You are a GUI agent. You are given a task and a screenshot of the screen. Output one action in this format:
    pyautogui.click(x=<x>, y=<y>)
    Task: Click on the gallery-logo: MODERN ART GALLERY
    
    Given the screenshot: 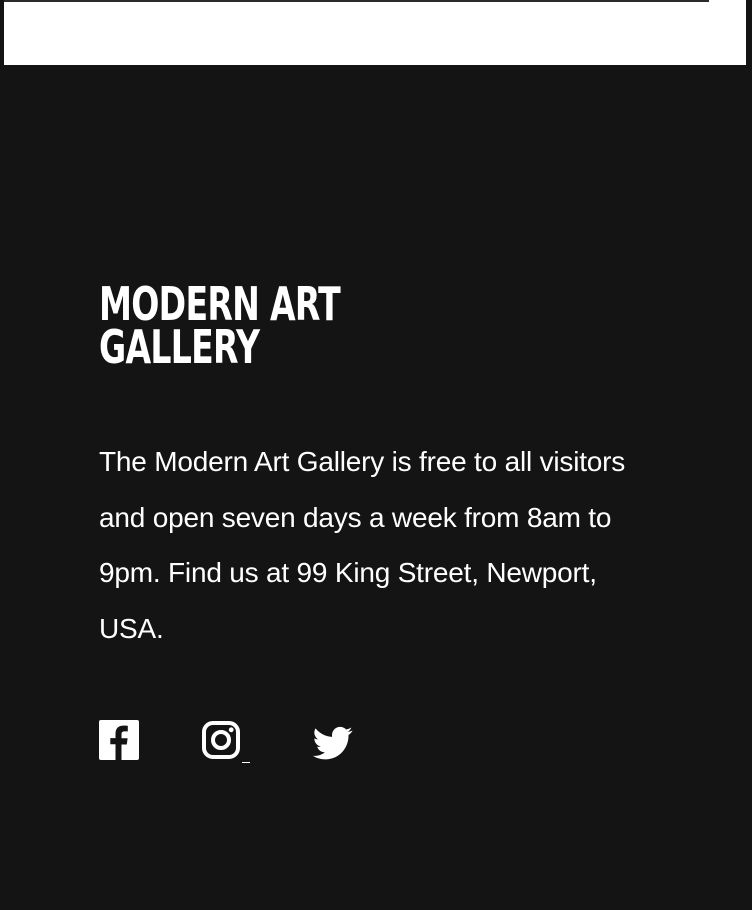 What is the action you would take?
    pyautogui.click(x=220, y=327)
    